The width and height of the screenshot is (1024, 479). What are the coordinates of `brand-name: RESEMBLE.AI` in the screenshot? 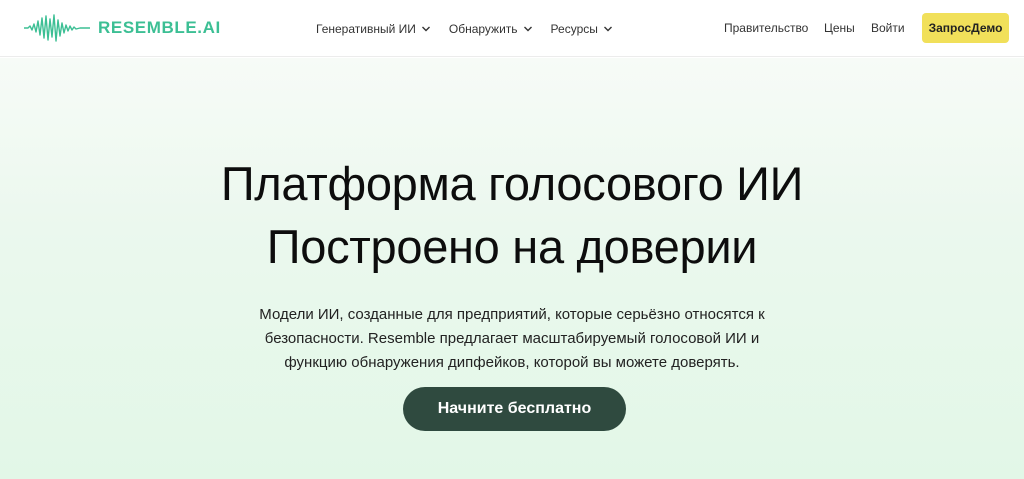 It's located at (159, 27).